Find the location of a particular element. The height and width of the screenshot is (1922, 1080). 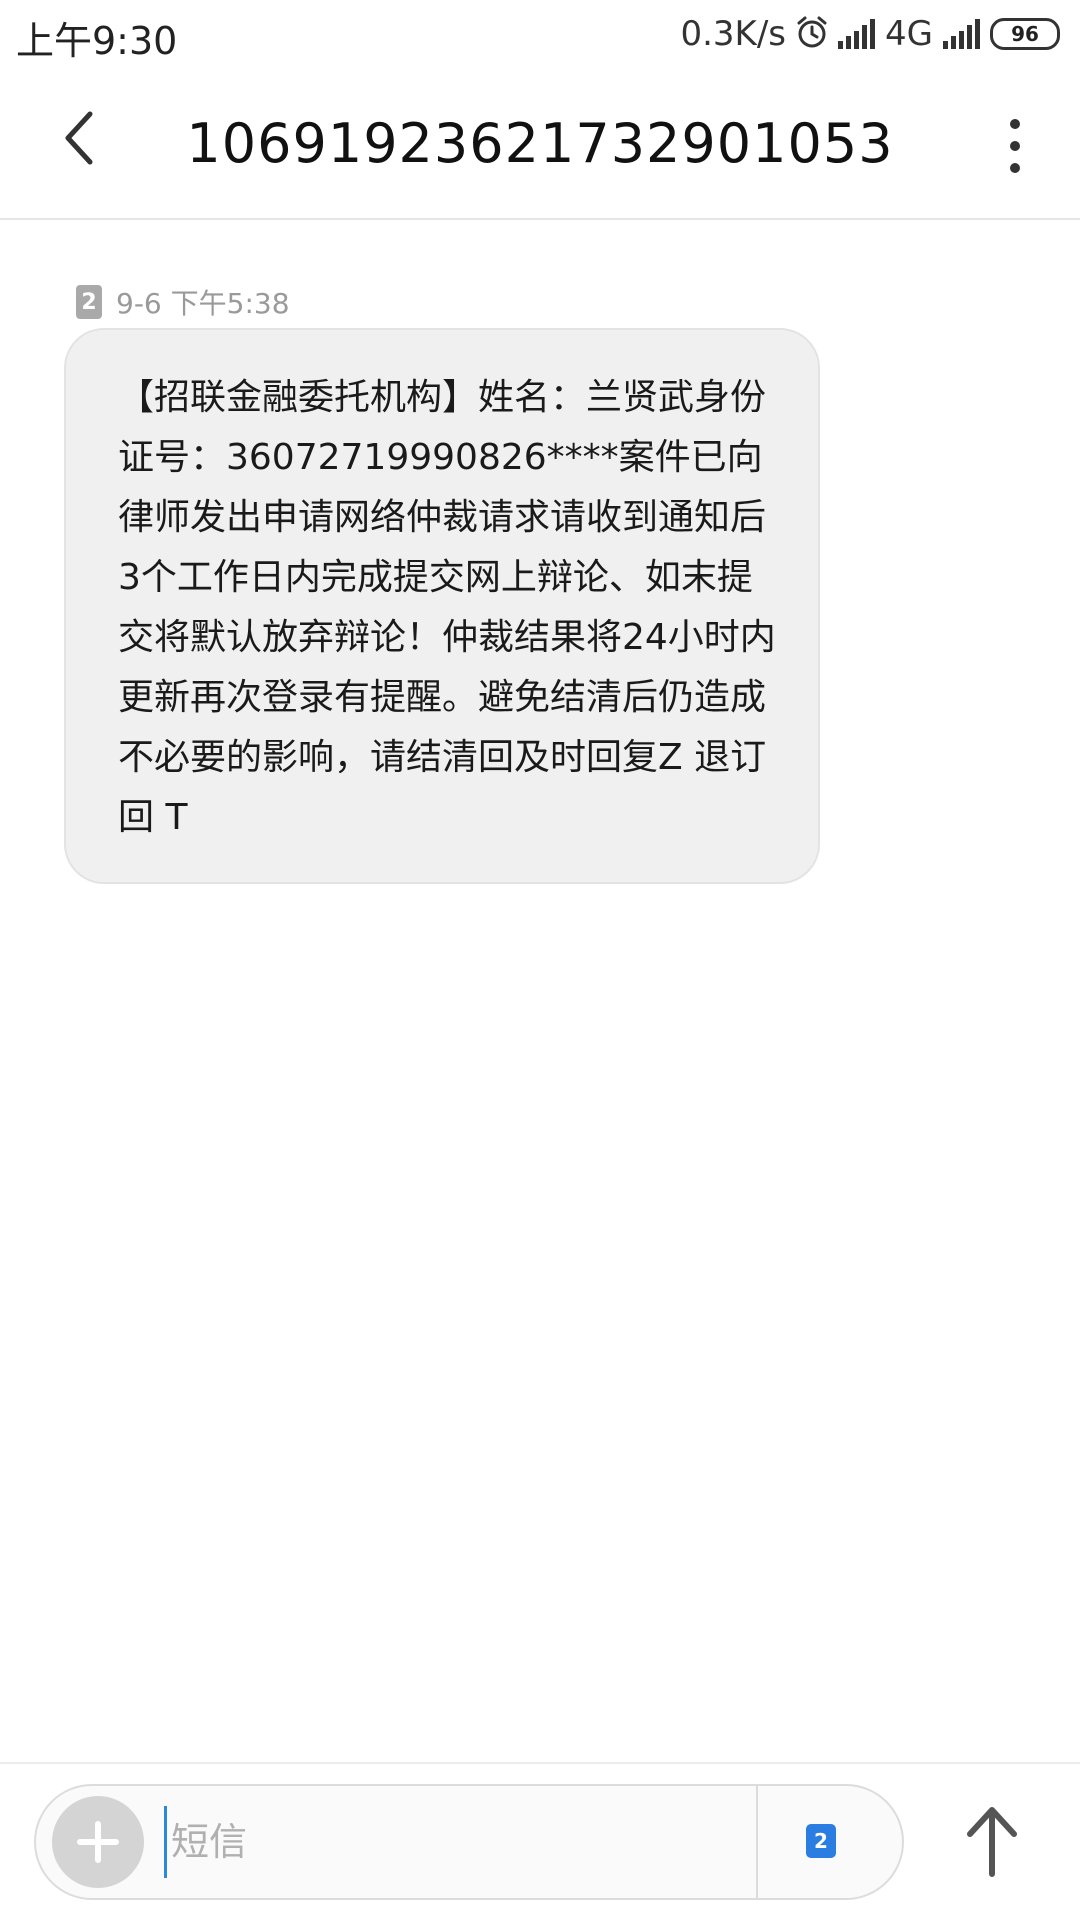

compose-field-container: 2 is located at coordinates (469, 1842).